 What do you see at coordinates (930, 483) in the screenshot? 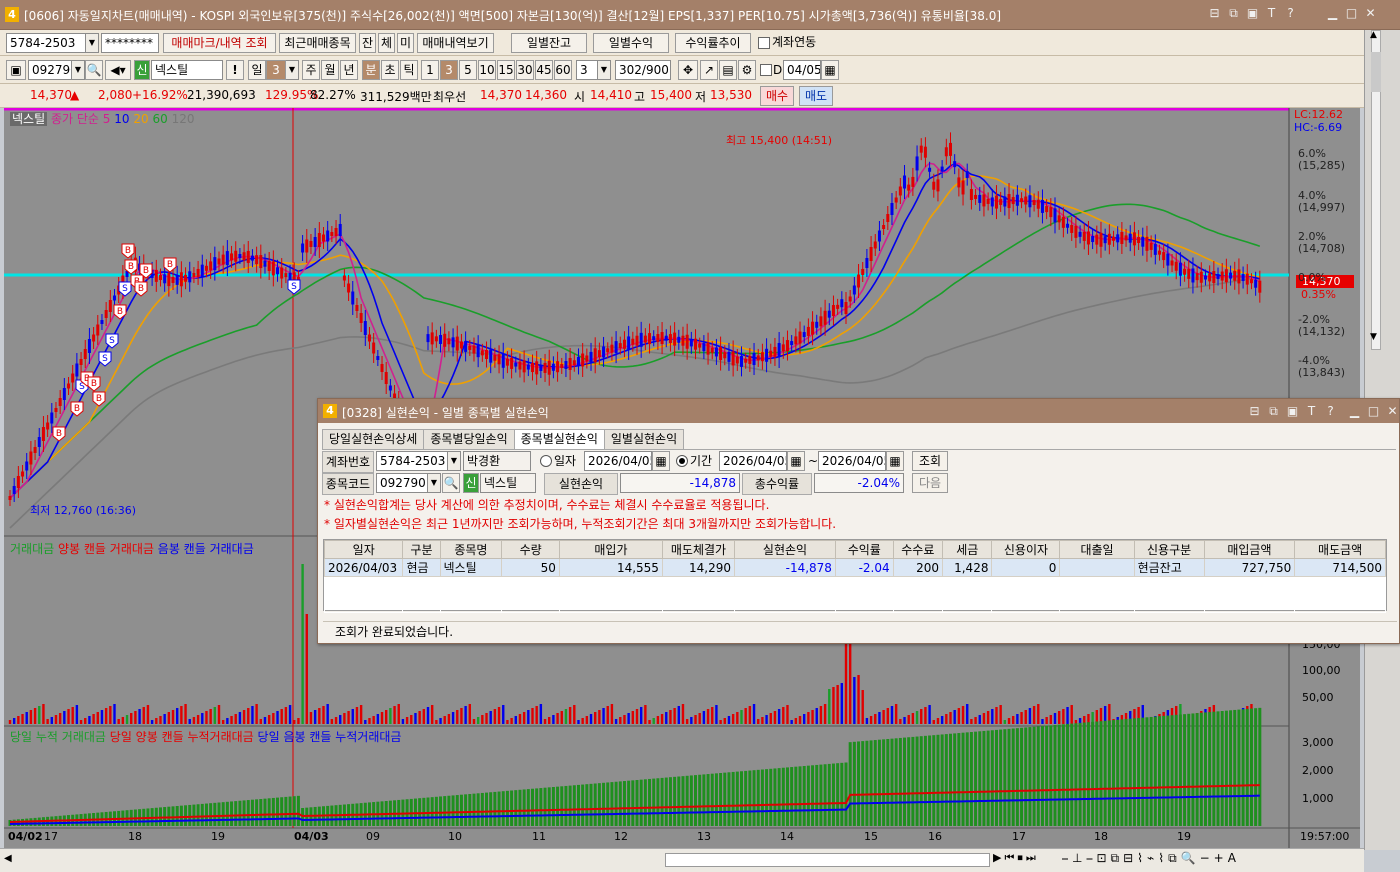
I see `next-button: 다음` at bounding box center [930, 483].